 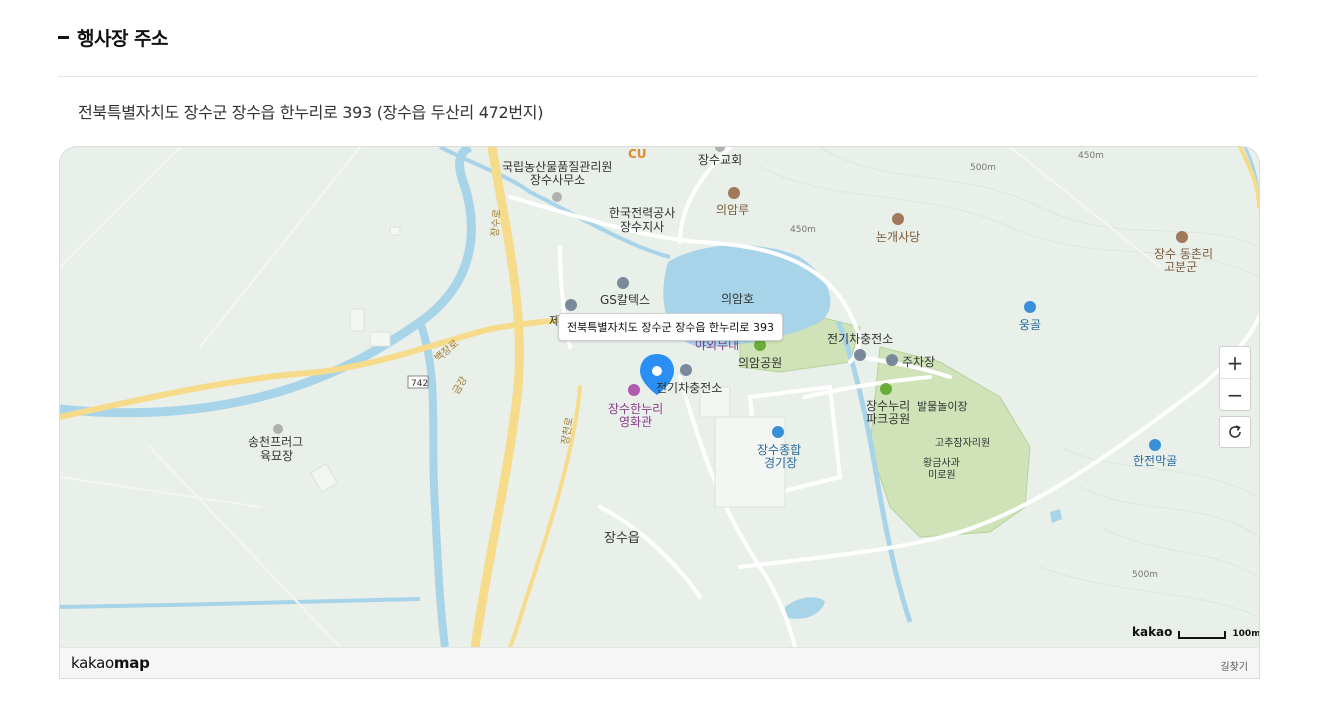 I want to click on stream-bottom, so click(x=240, y=603).